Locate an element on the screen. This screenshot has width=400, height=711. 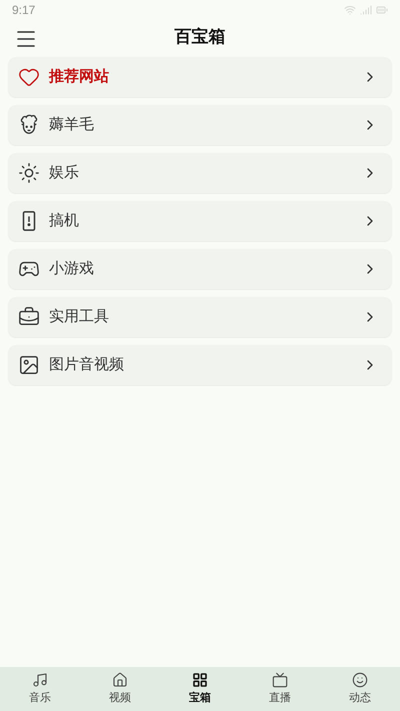
nav-tab: 音乐 is located at coordinates (40, 689).